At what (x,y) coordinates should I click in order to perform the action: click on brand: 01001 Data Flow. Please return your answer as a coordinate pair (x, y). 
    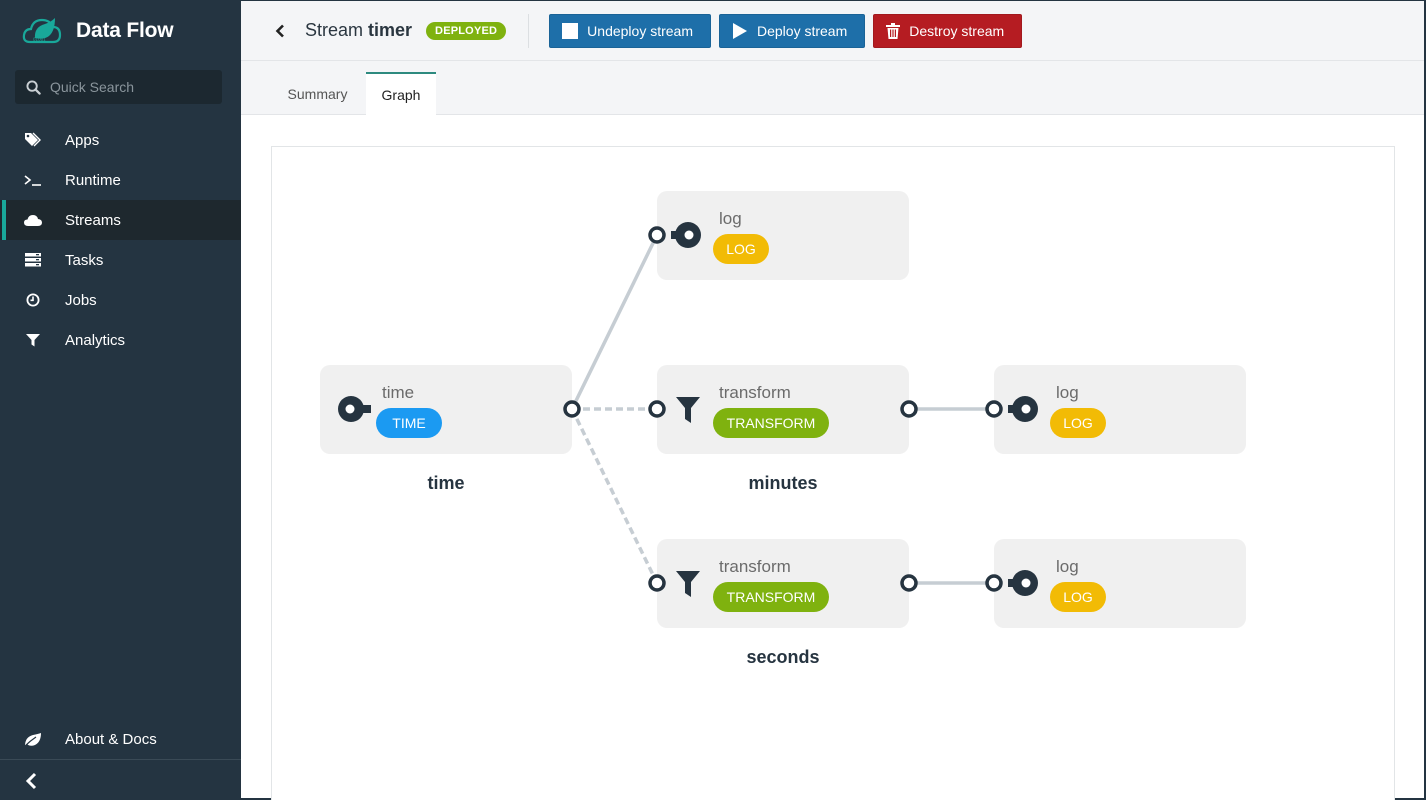
    Looking at the image, I should click on (98, 31).